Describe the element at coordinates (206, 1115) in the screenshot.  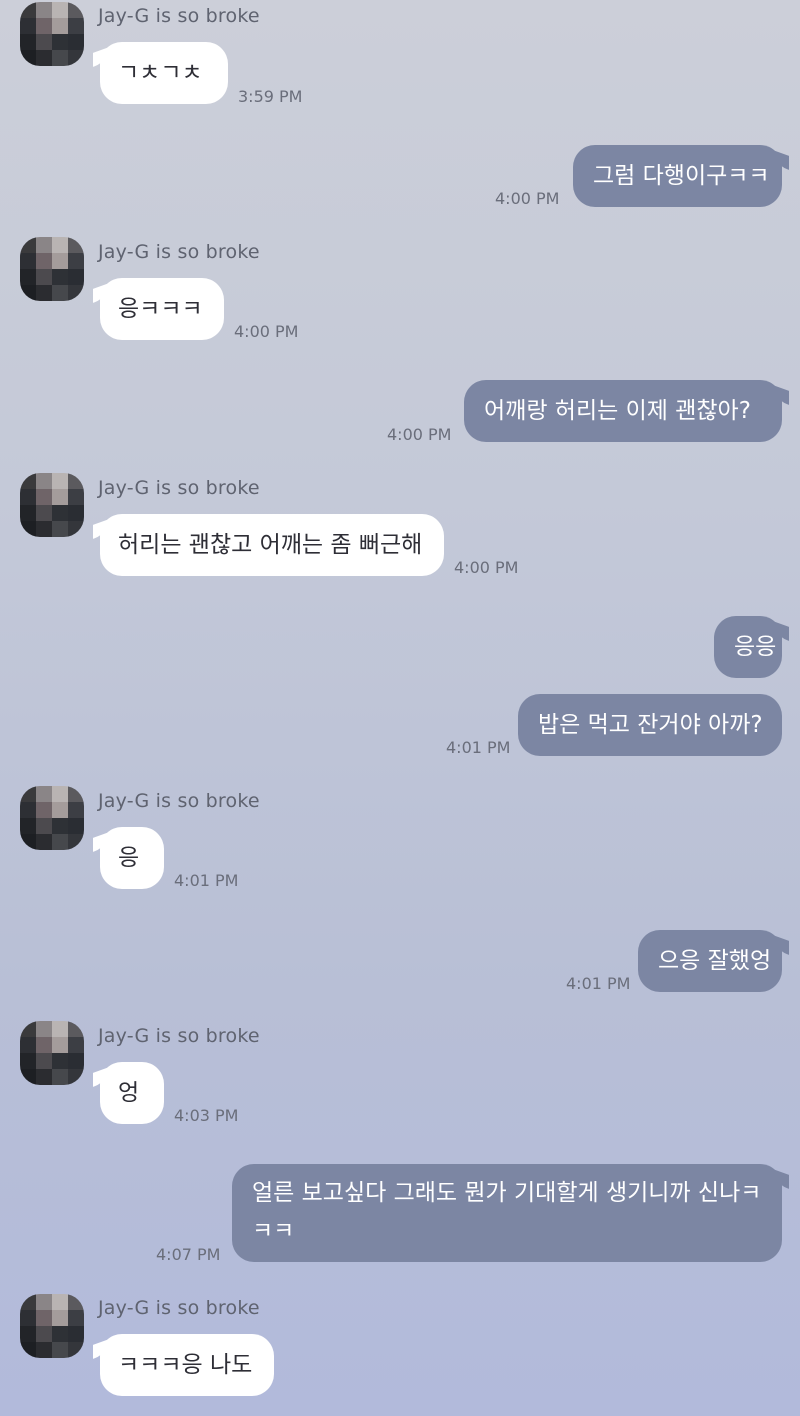
I see `message-timestamp: 4:03 PM` at that location.